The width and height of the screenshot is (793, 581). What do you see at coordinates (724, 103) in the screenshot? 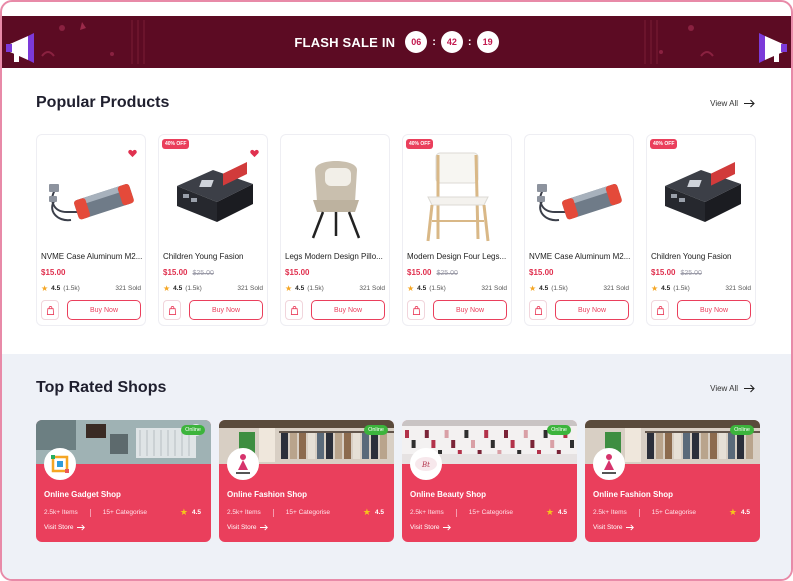
I see `view-all-label: View All` at bounding box center [724, 103].